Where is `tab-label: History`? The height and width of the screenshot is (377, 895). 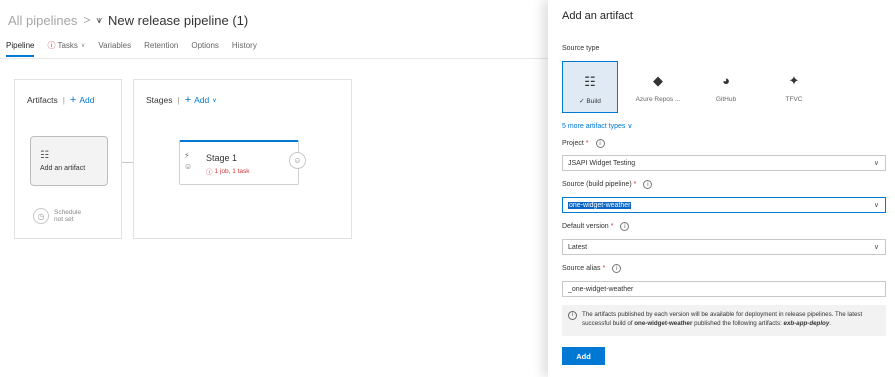 tab-label: History is located at coordinates (244, 45).